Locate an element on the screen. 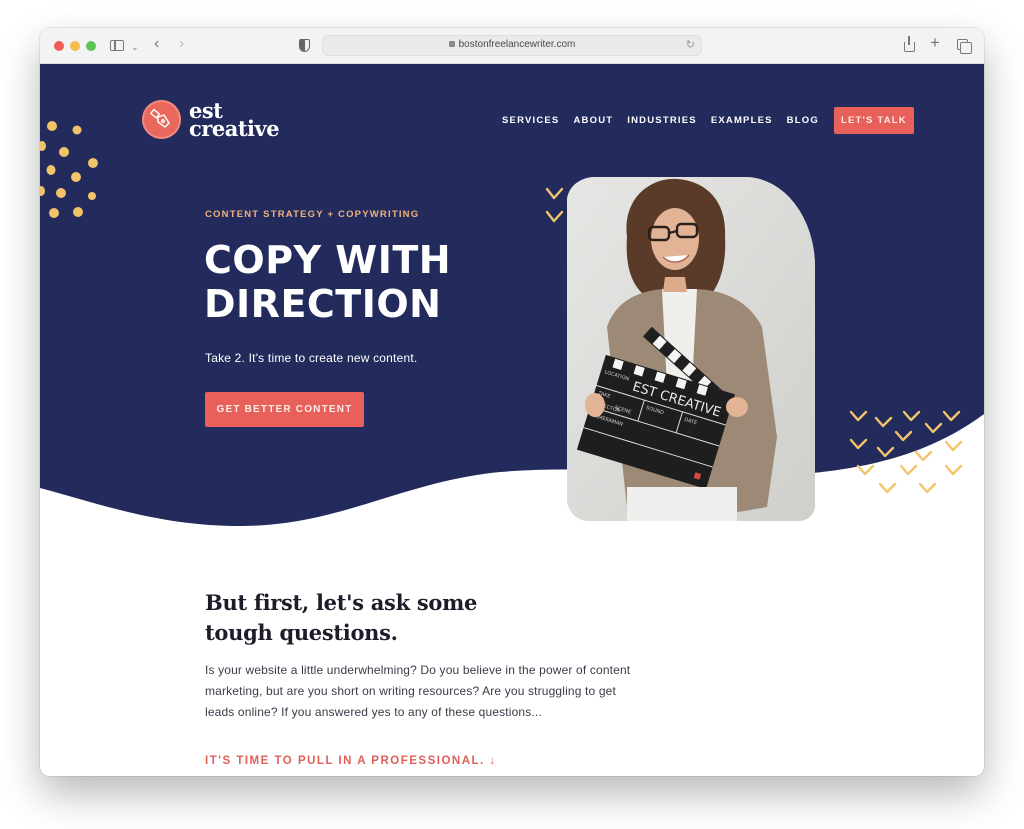 The image size is (1024, 829). decorative-chevrons-right is located at coordinates (906, 452).